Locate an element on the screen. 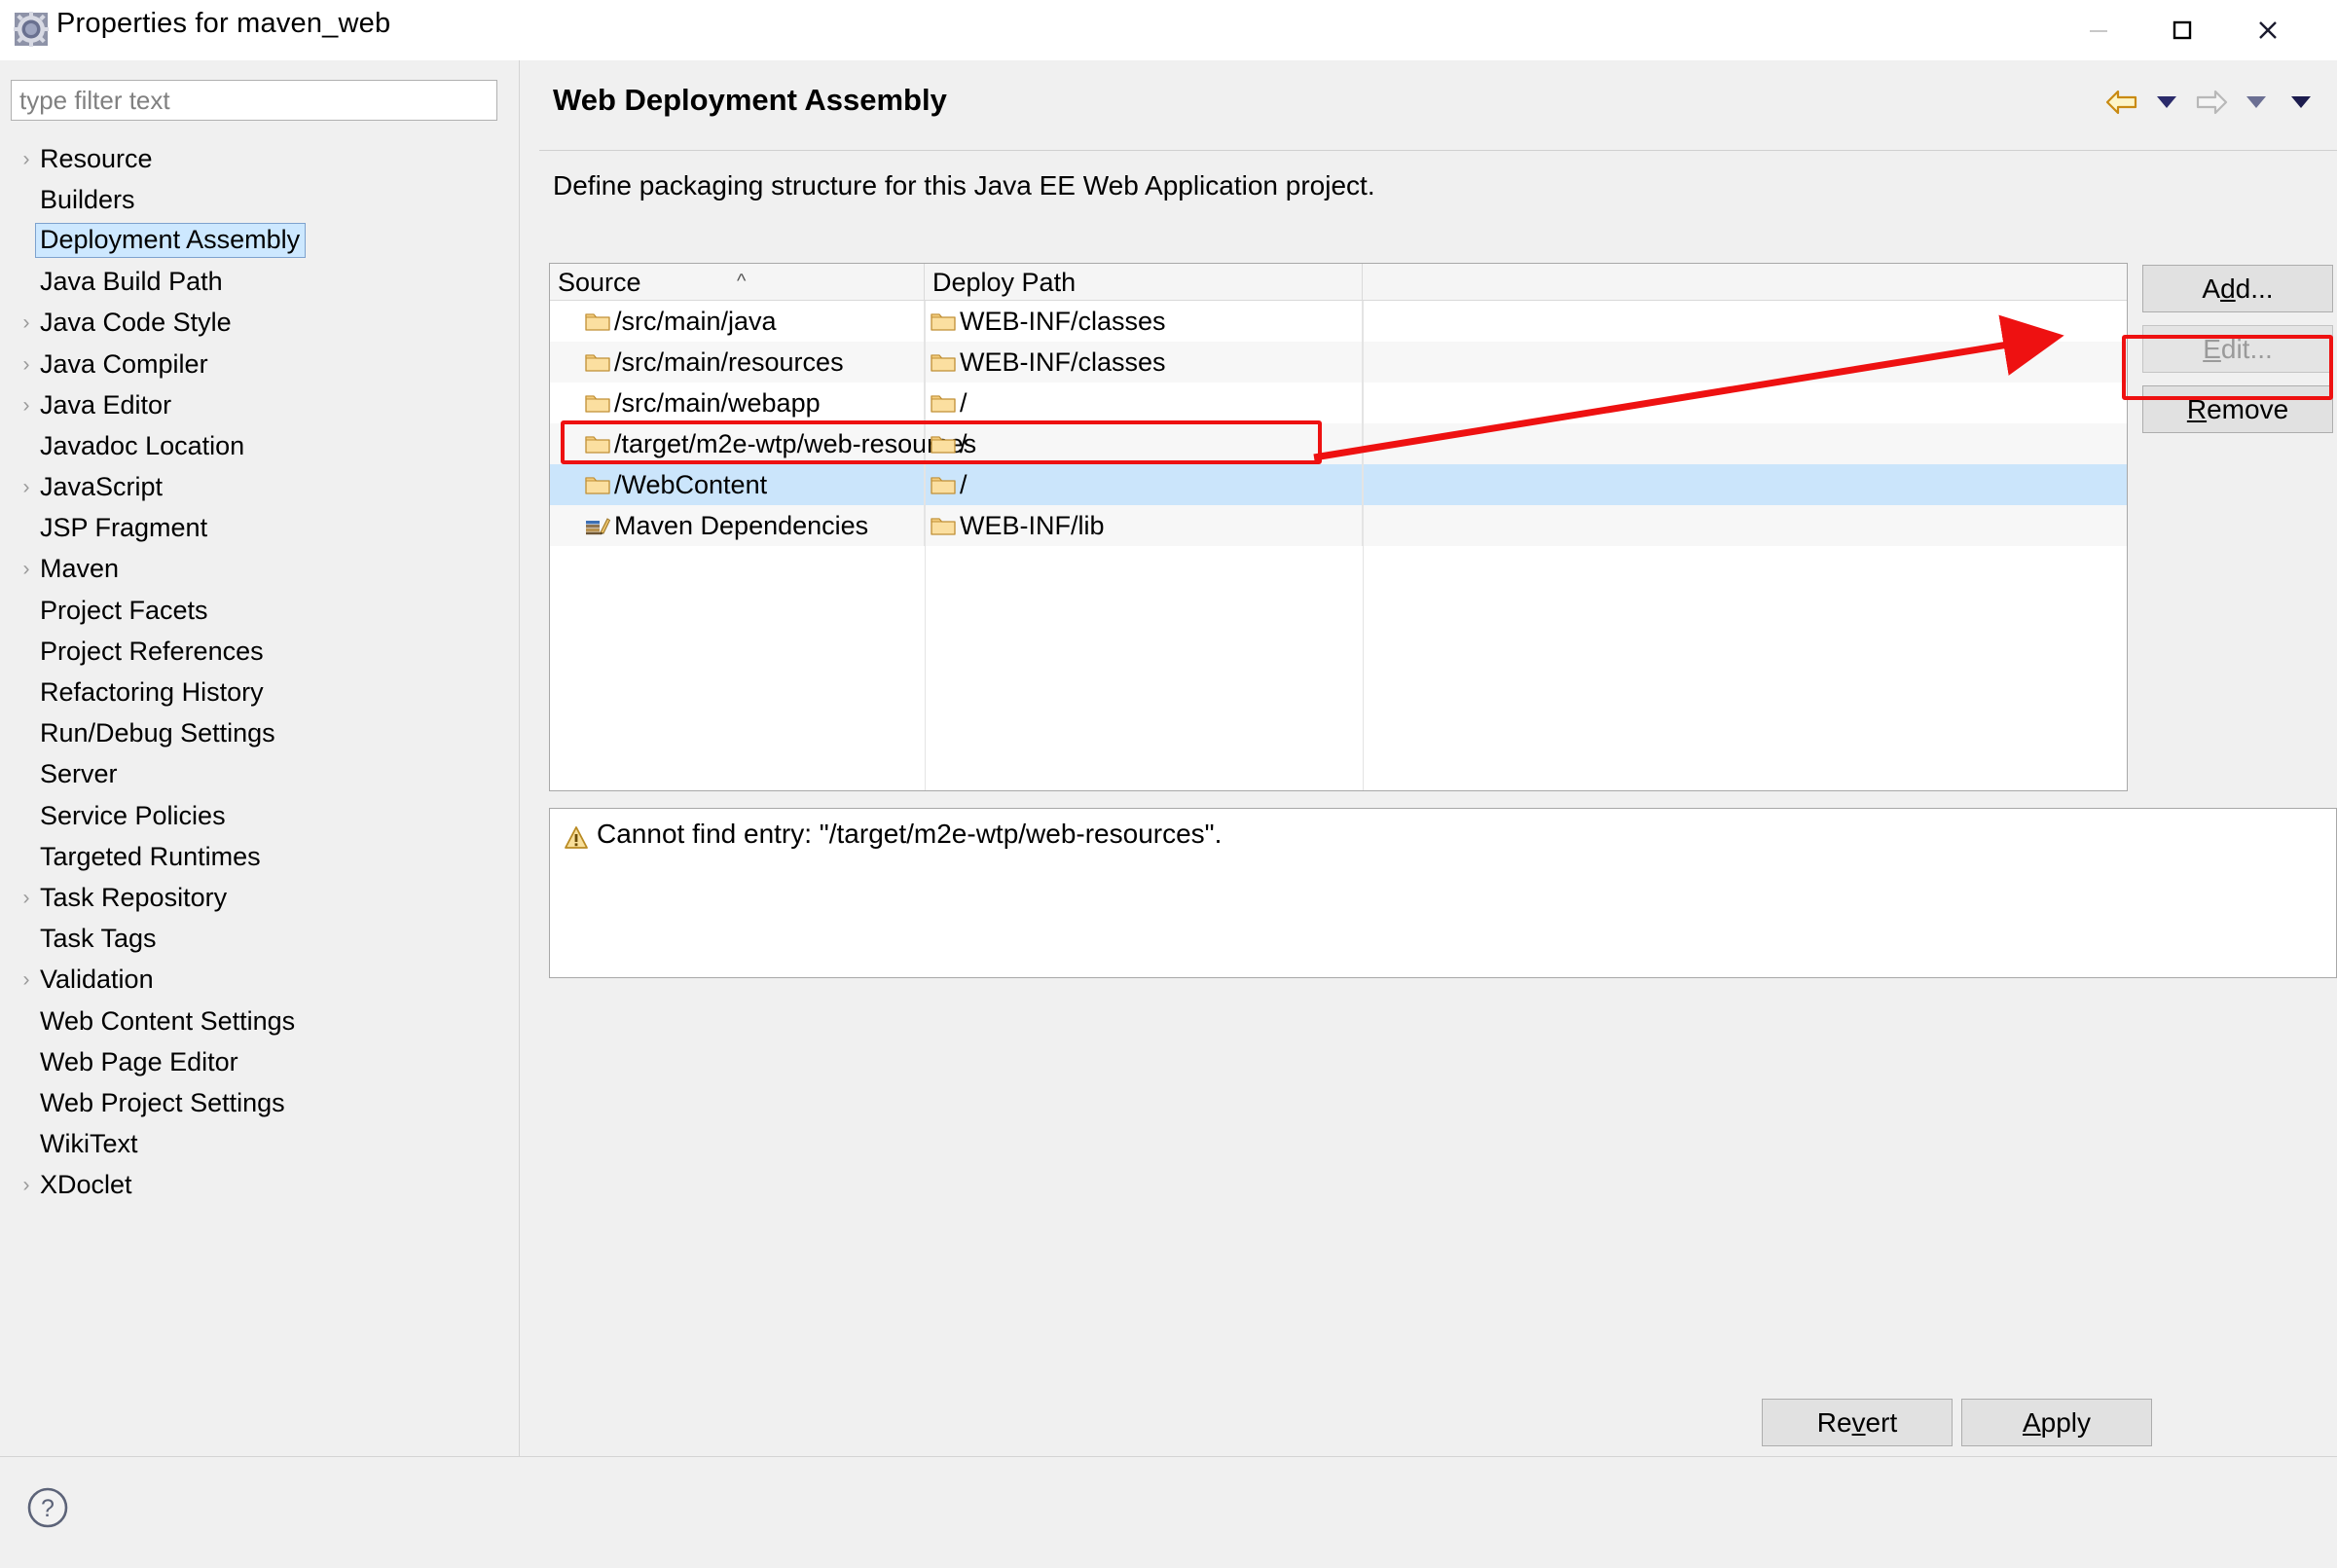  close-button is located at coordinates (2268, 30).